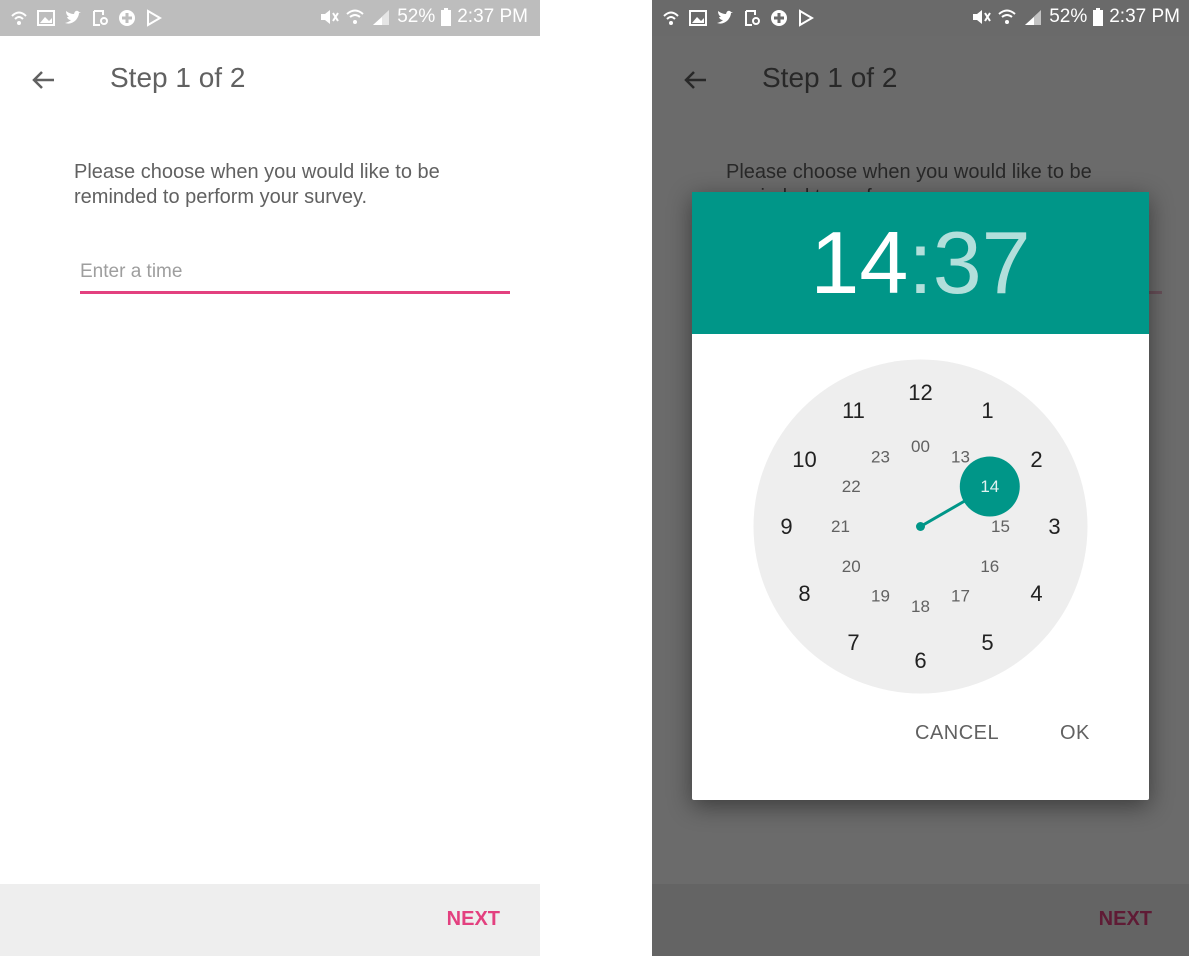 The width and height of the screenshot is (1189, 956). What do you see at coordinates (178, 77) in the screenshot?
I see `page-title: Step 1 of 2` at bounding box center [178, 77].